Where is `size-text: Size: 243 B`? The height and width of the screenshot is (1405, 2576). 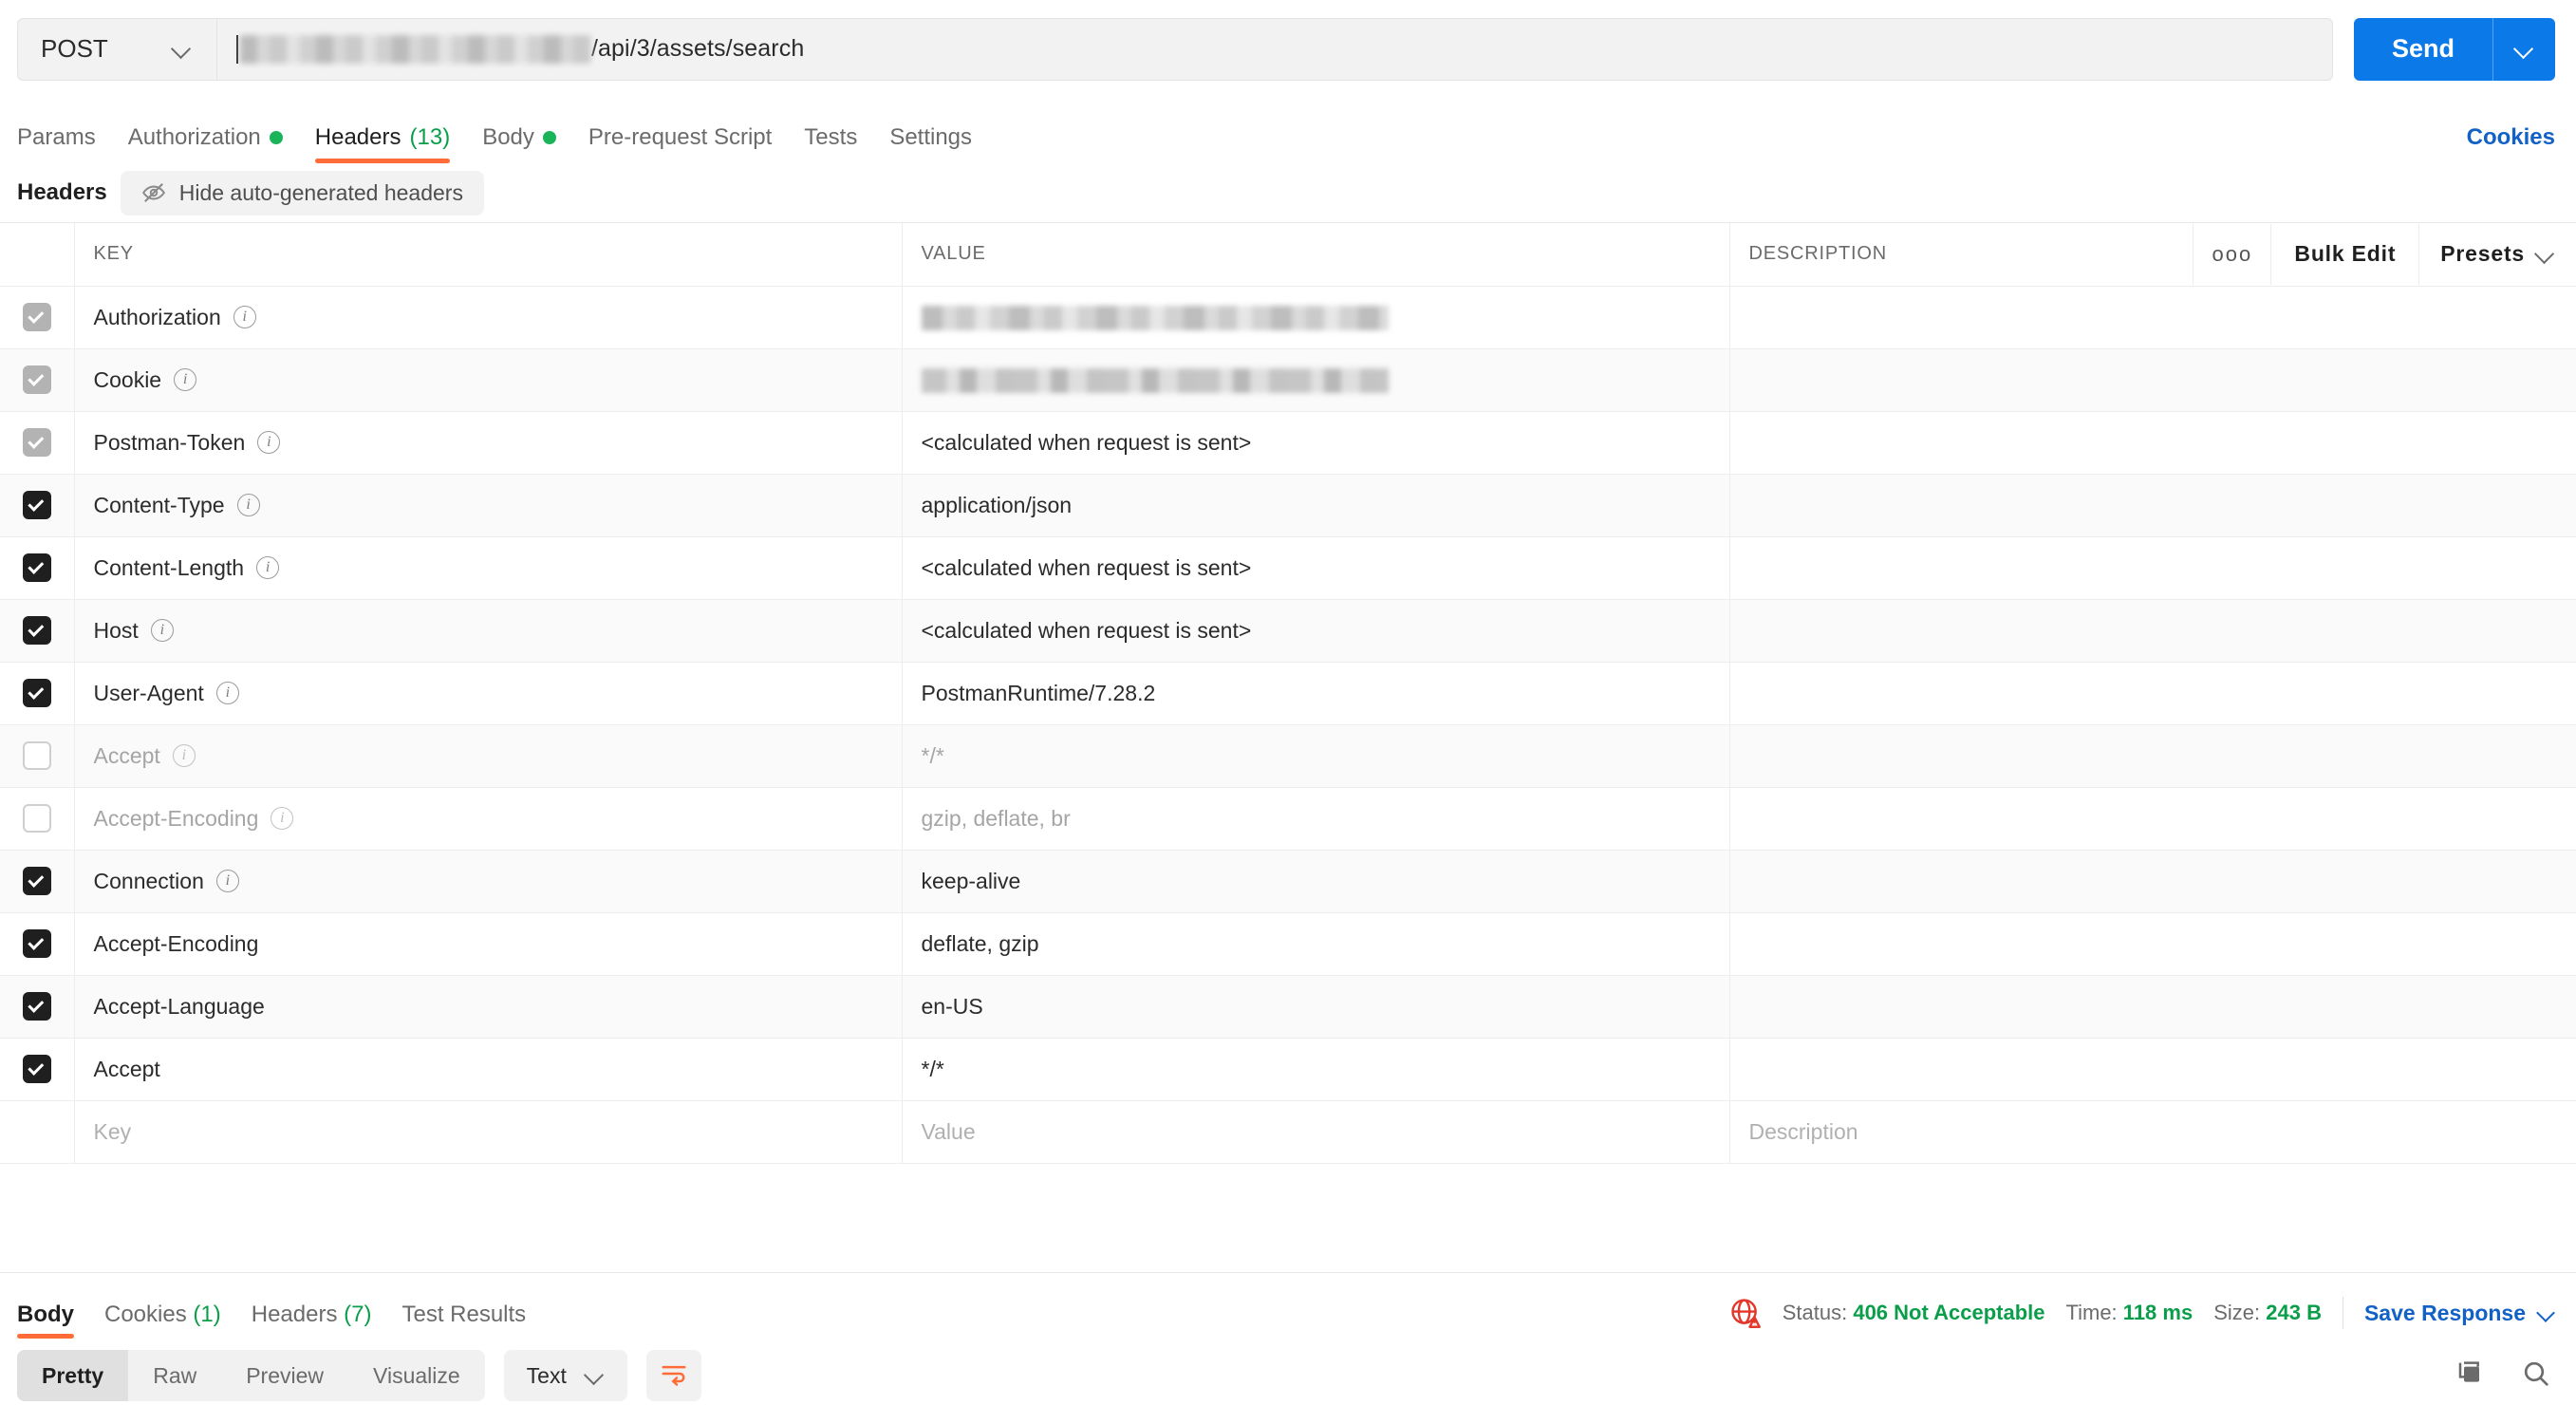 size-text: Size: 243 B is located at coordinates (2267, 1313).